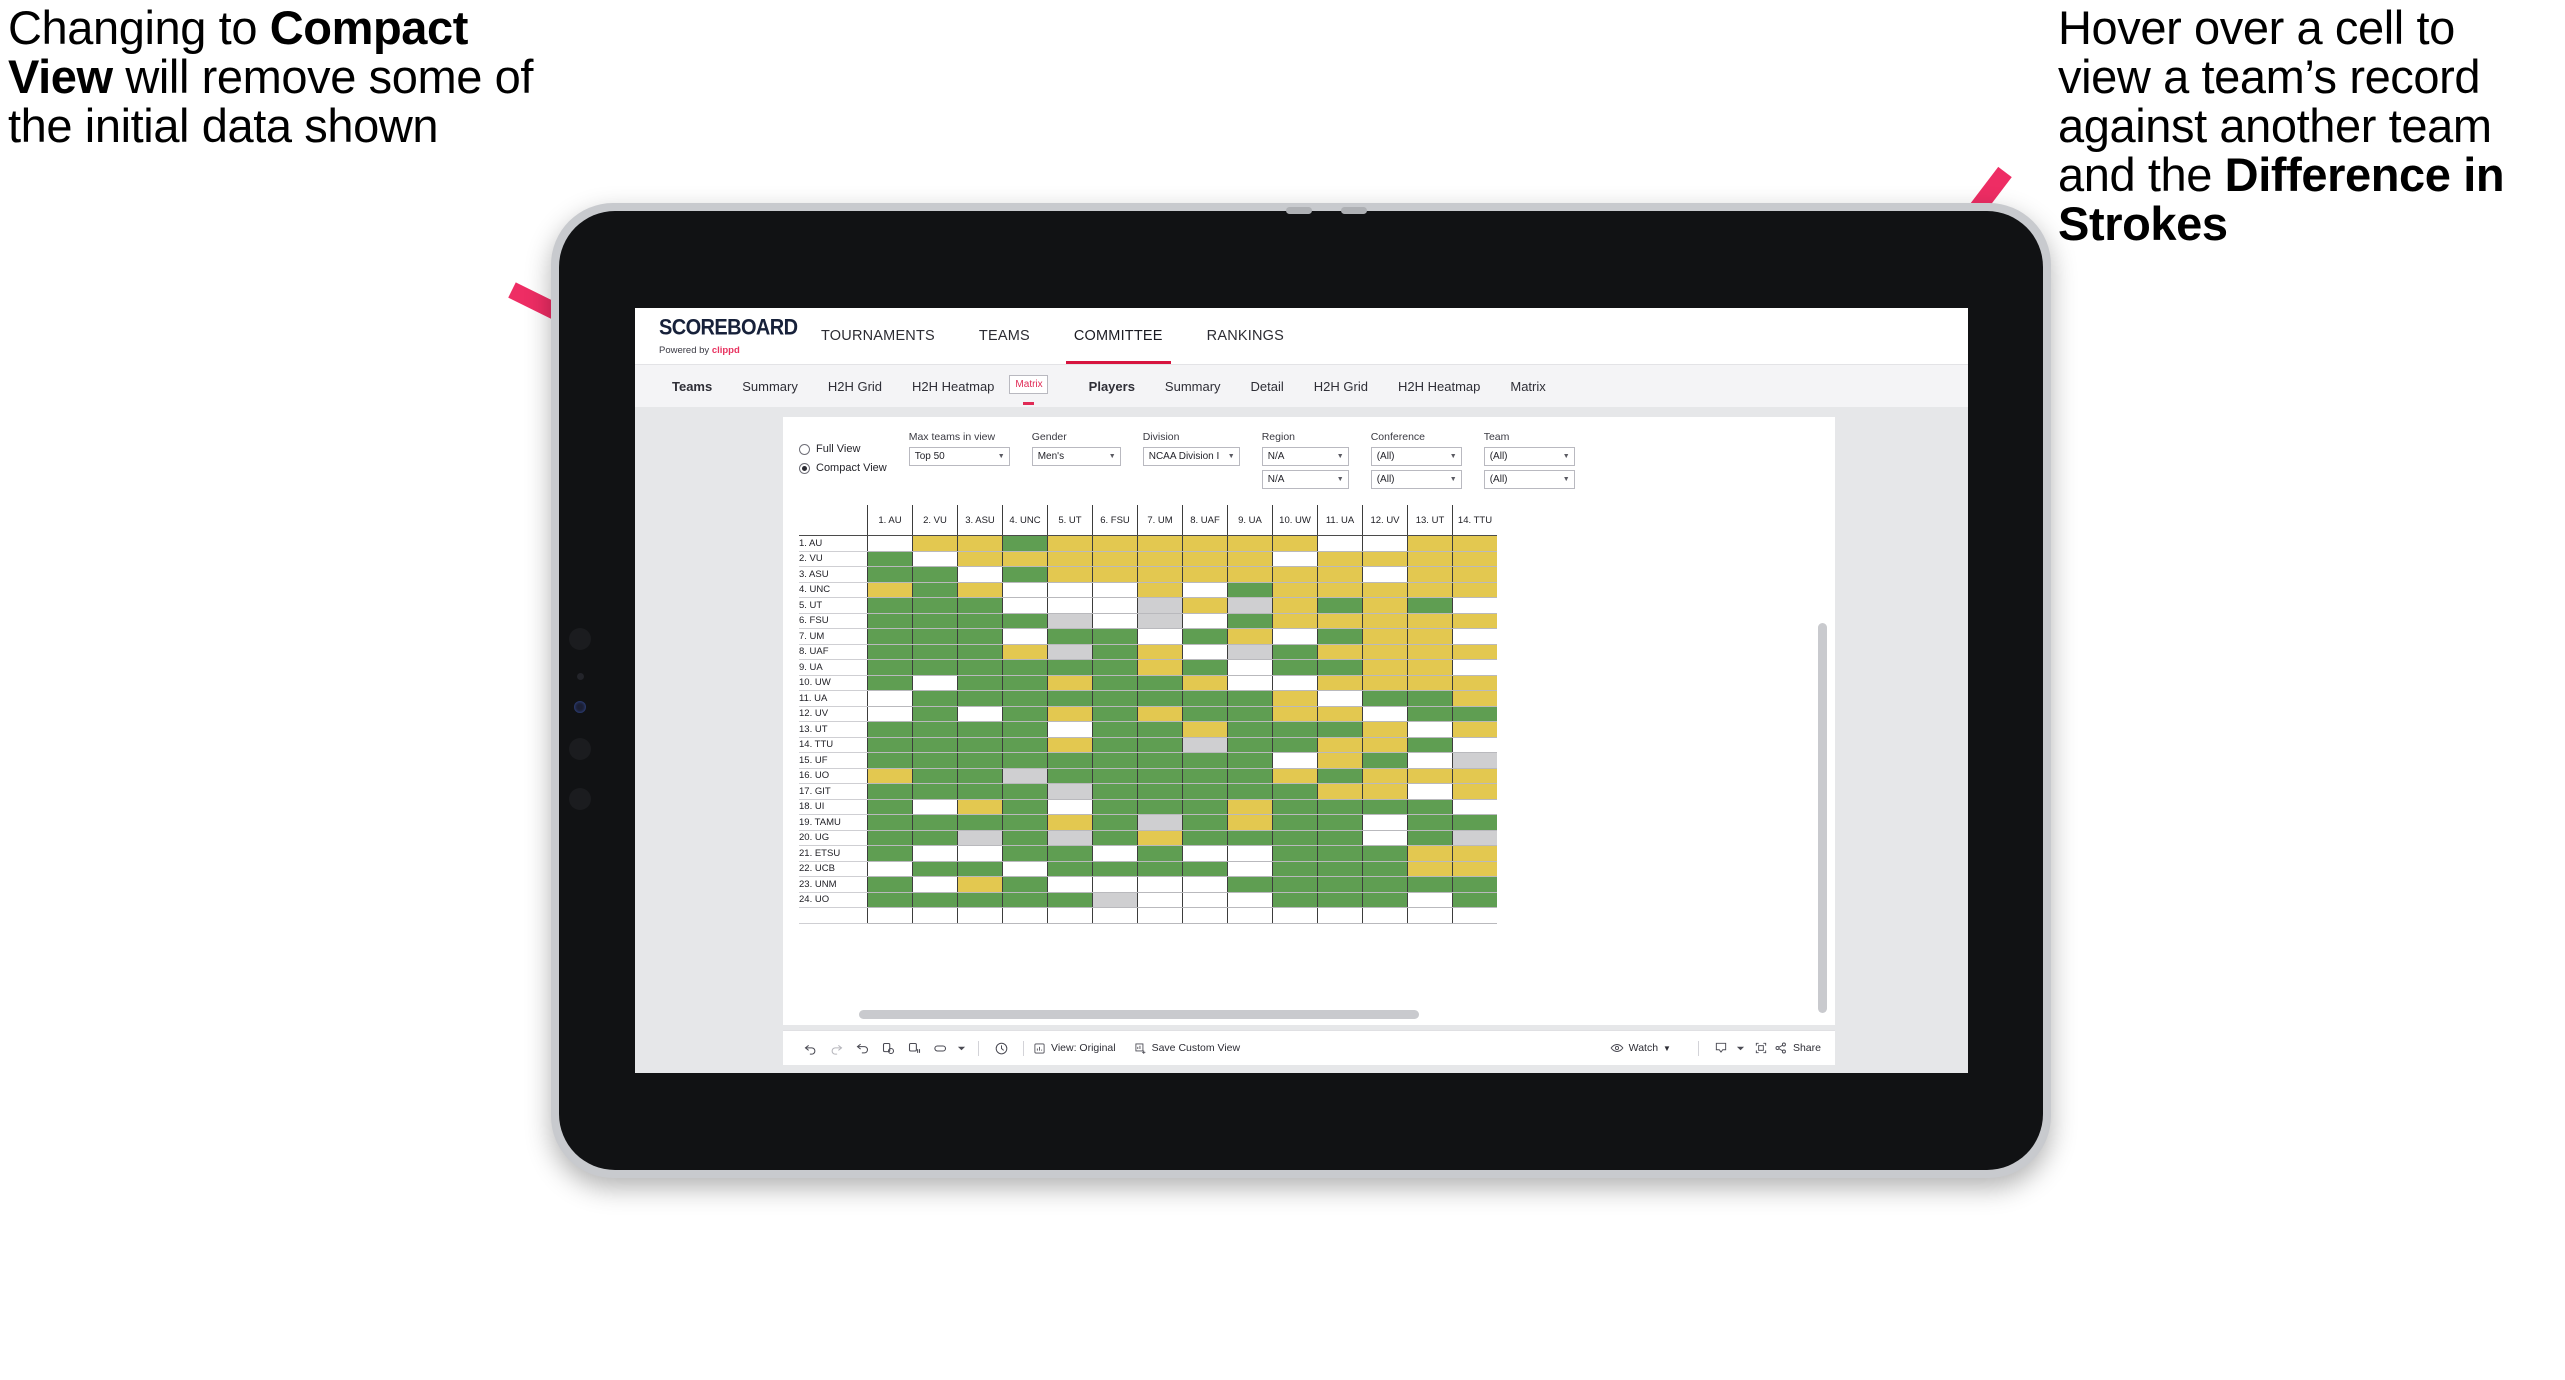 Image resolution: width=2565 pixels, height=1380 pixels. I want to click on redo-icon, so click(836, 1048).